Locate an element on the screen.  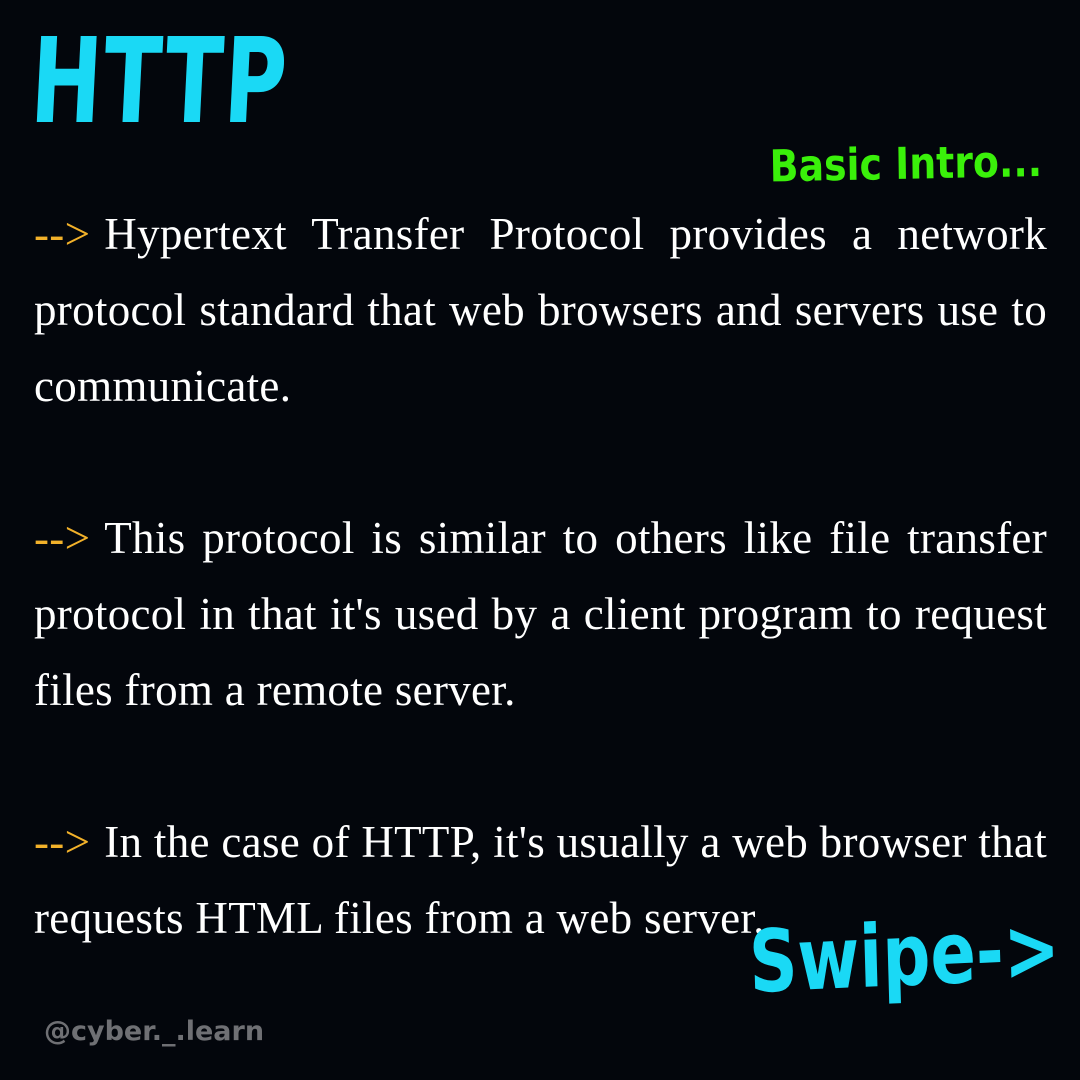
page-title: HTTP is located at coordinates (159, 81).